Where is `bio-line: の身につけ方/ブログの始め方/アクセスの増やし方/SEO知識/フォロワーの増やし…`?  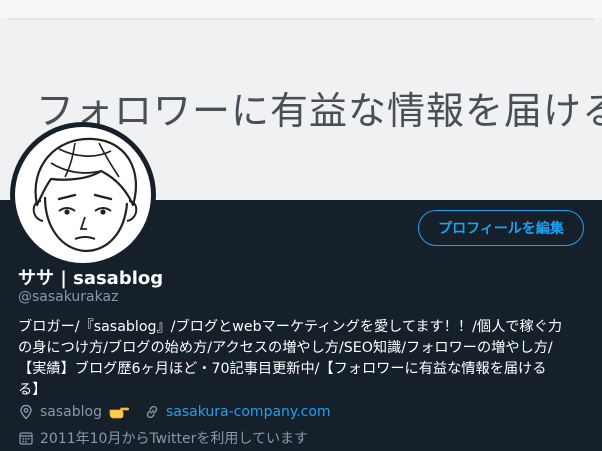
bio-line: の身につけ方/ブログの始め方/アクセスの増やし方/SEO知識/フォロワーの増やし… is located at coordinates (285, 348).